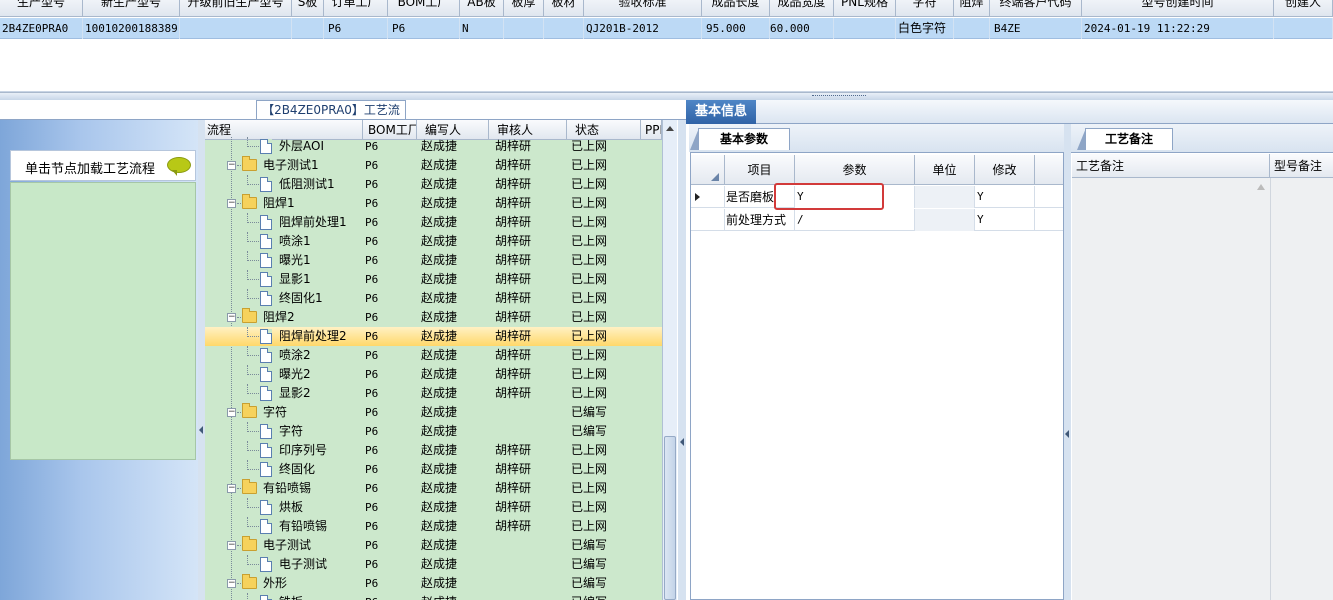  I want to click on param-row: 前处理方式 / Y, so click(877, 220).